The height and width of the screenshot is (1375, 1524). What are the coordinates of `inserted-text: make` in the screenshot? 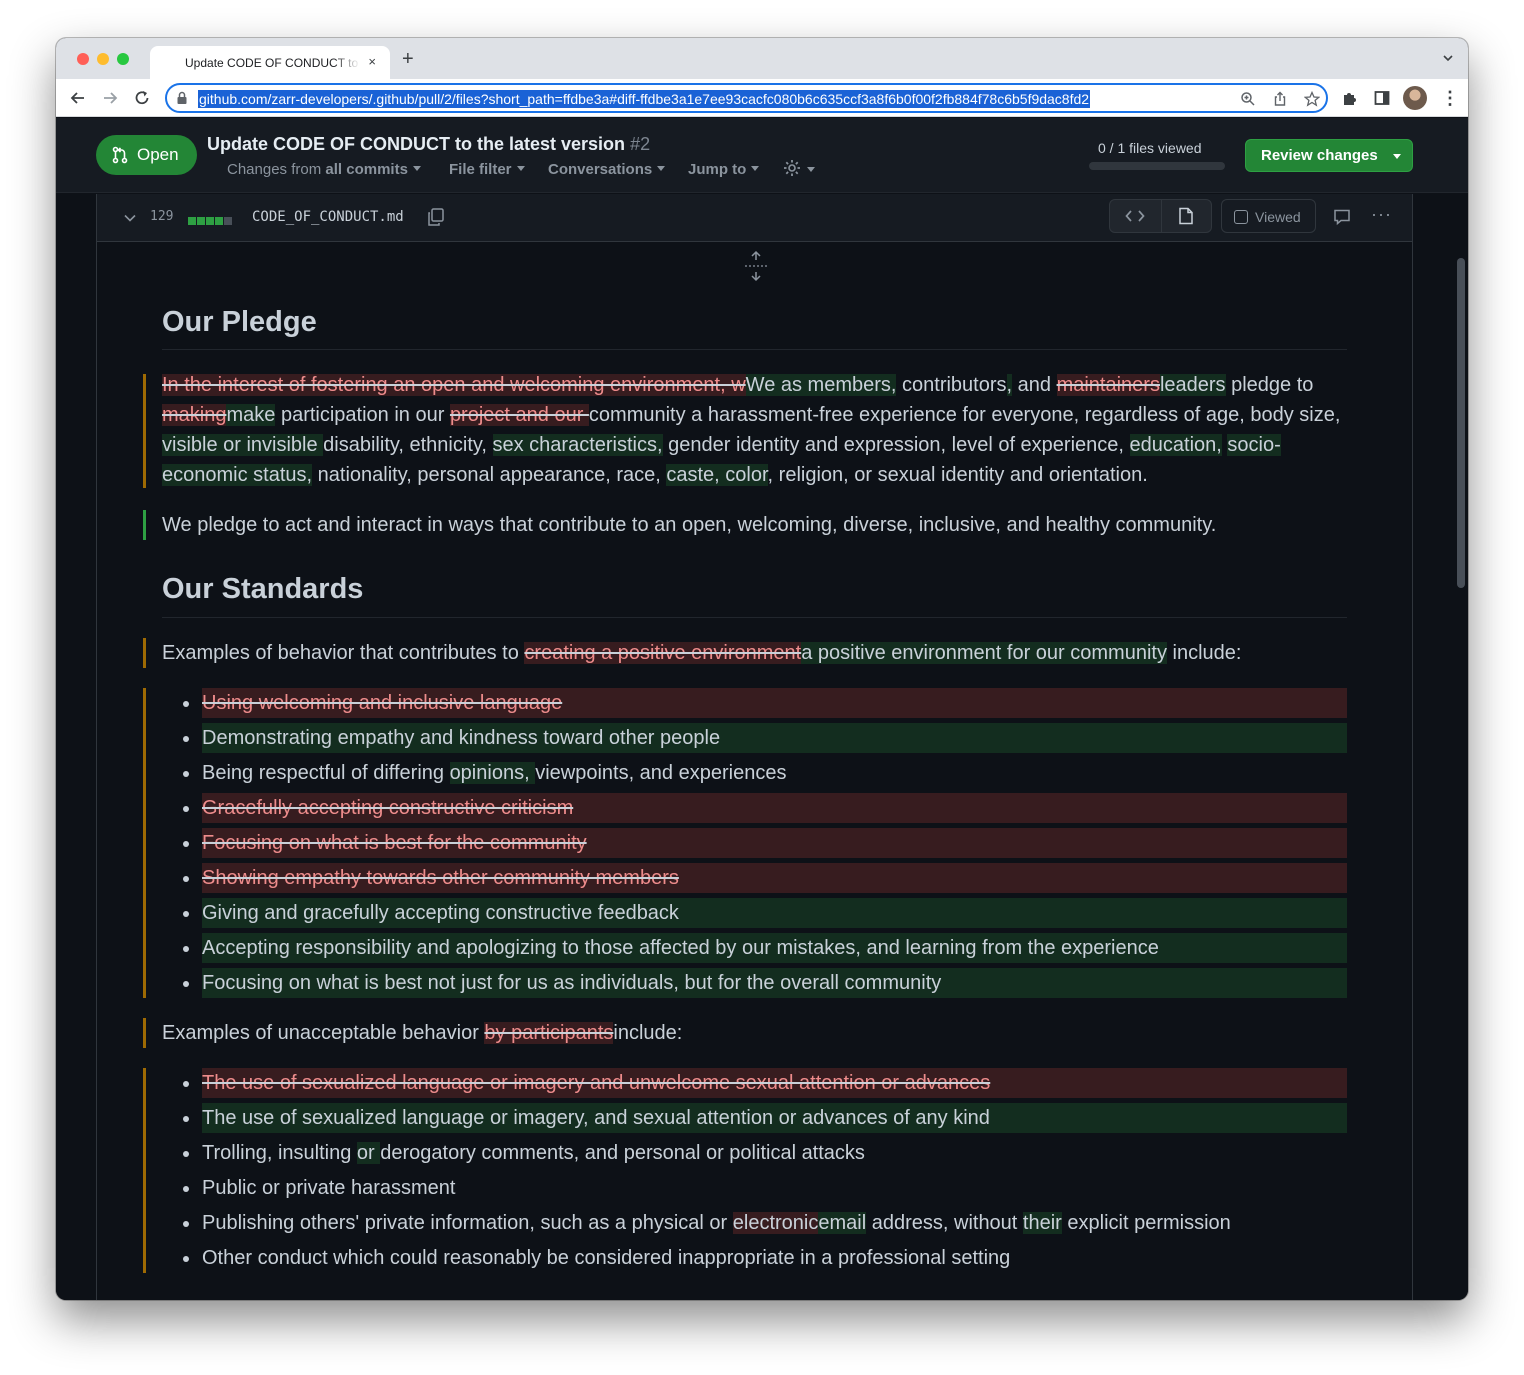 It's located at (251, 415).